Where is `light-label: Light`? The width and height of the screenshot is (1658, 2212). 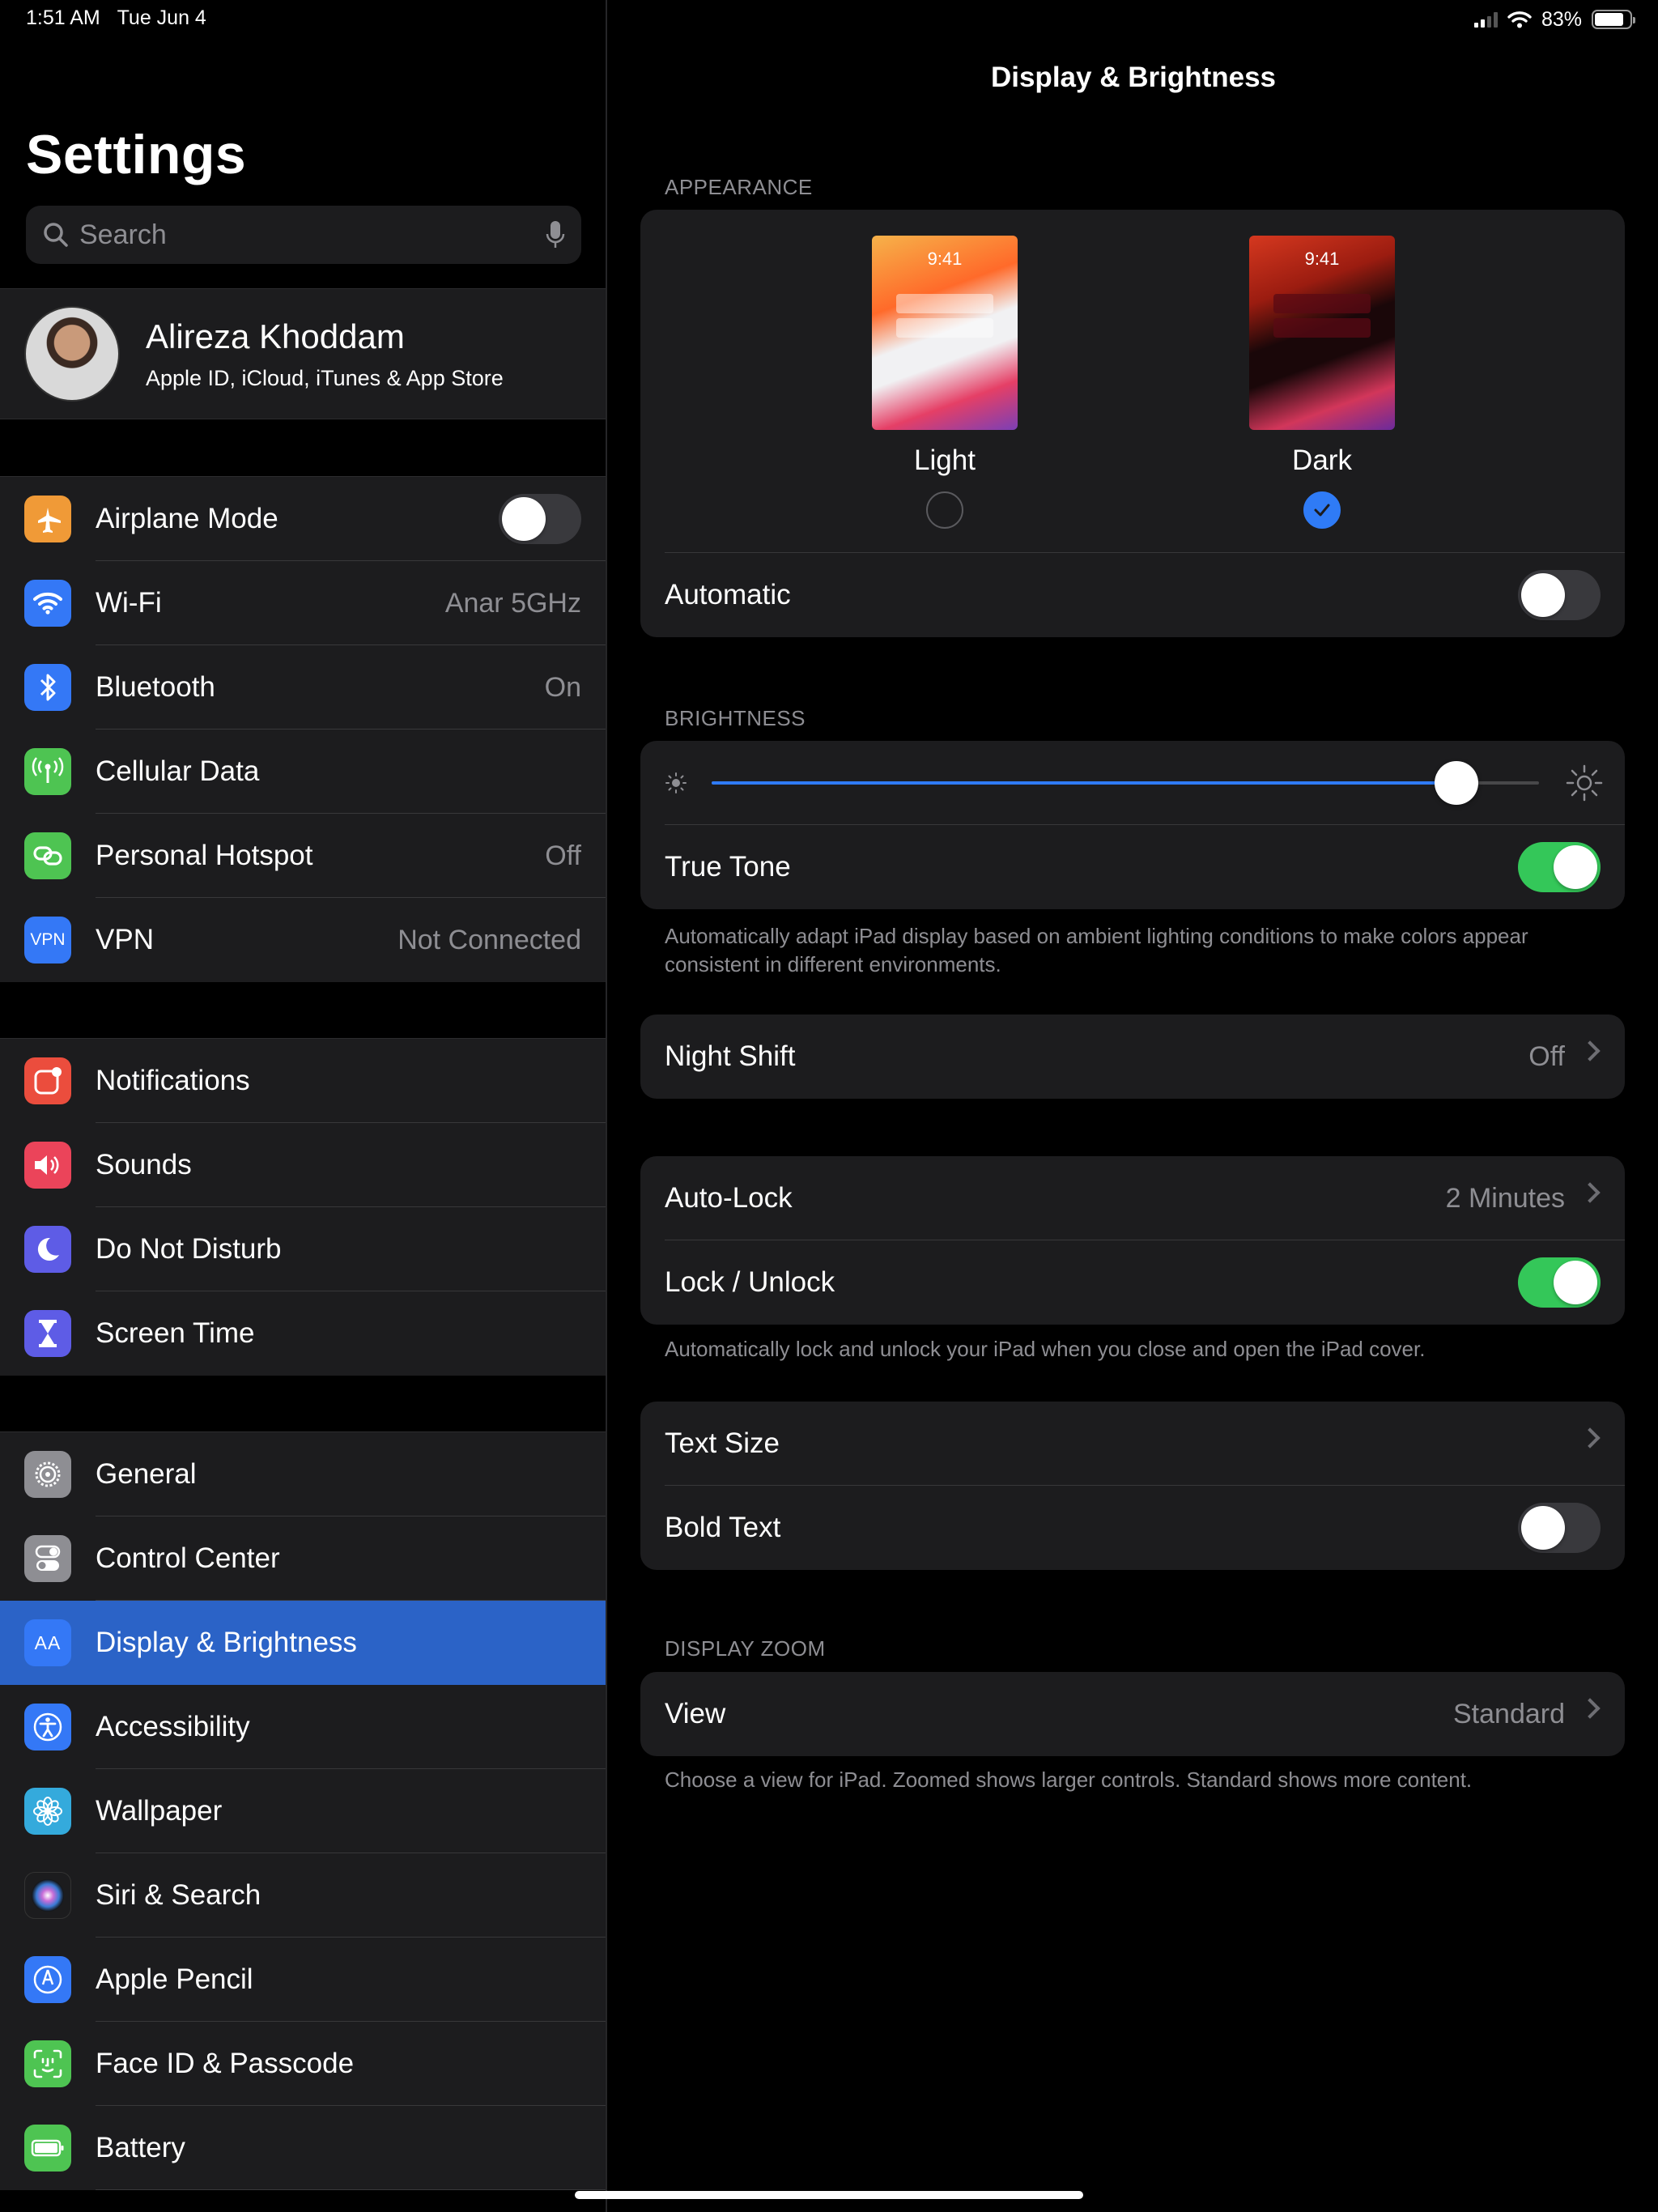
light-label: Light is located at coordinates (945, 460).